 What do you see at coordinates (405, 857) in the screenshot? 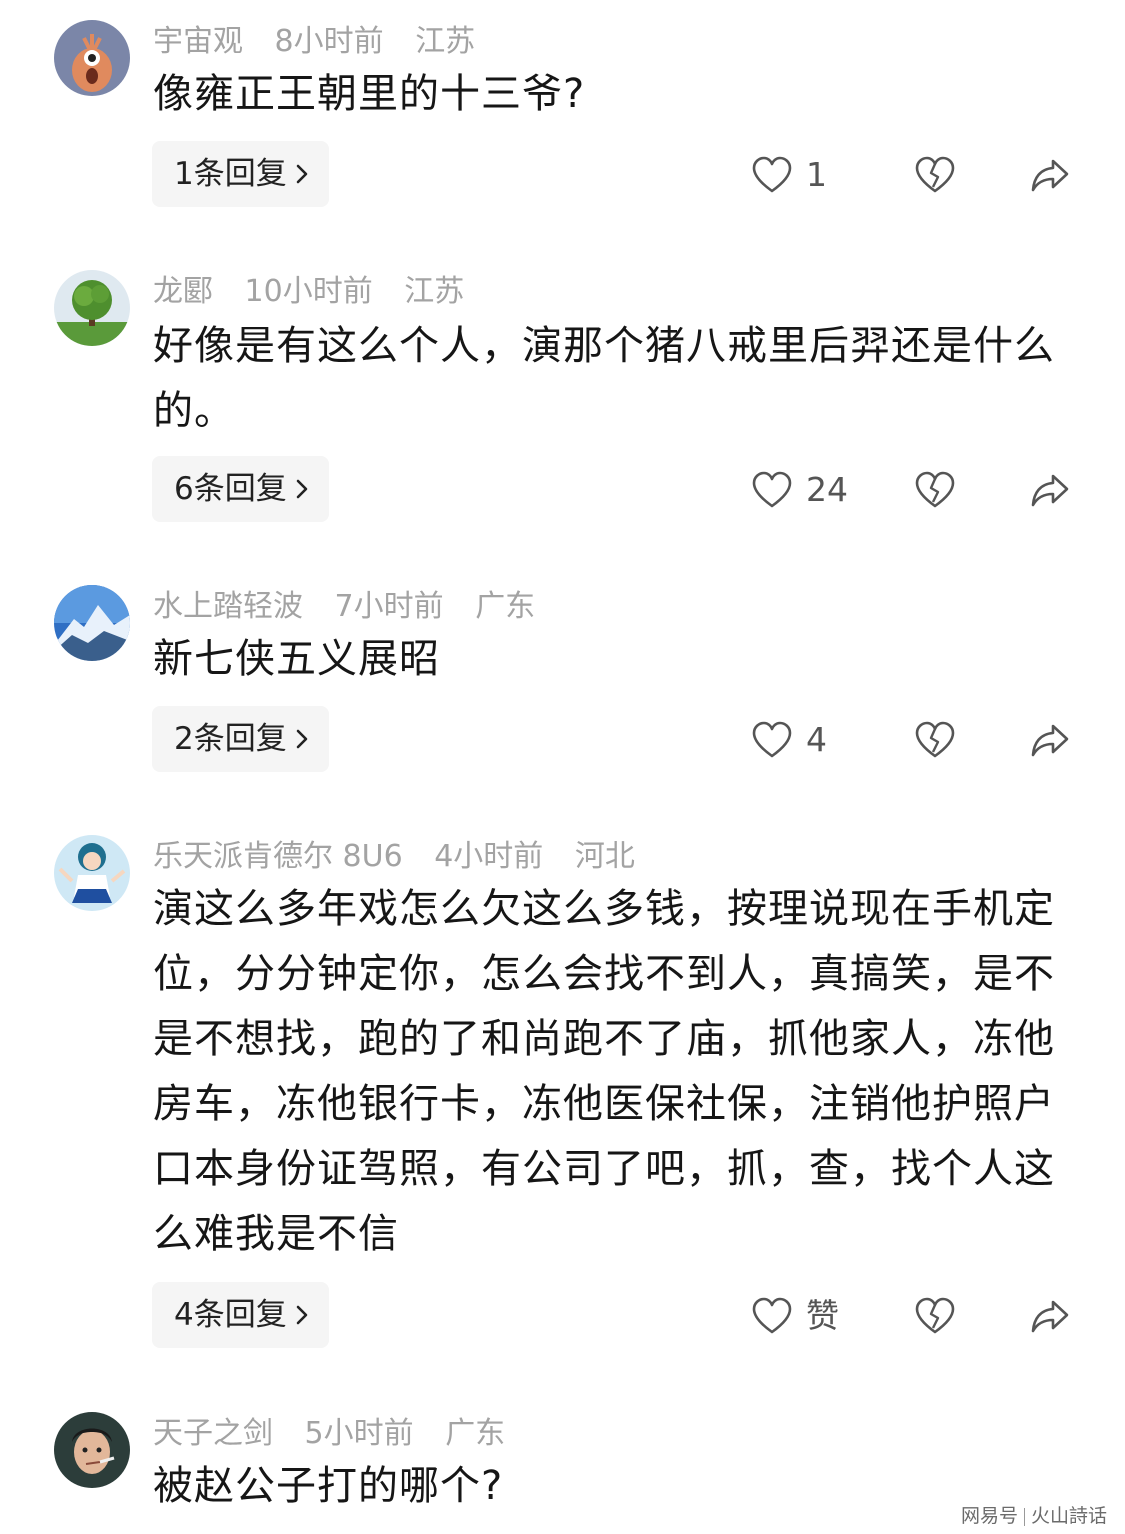
I see `comment-meta: 乐天派肯德尔 8U6 4小时前 河北` at bounding box center [405, 857].